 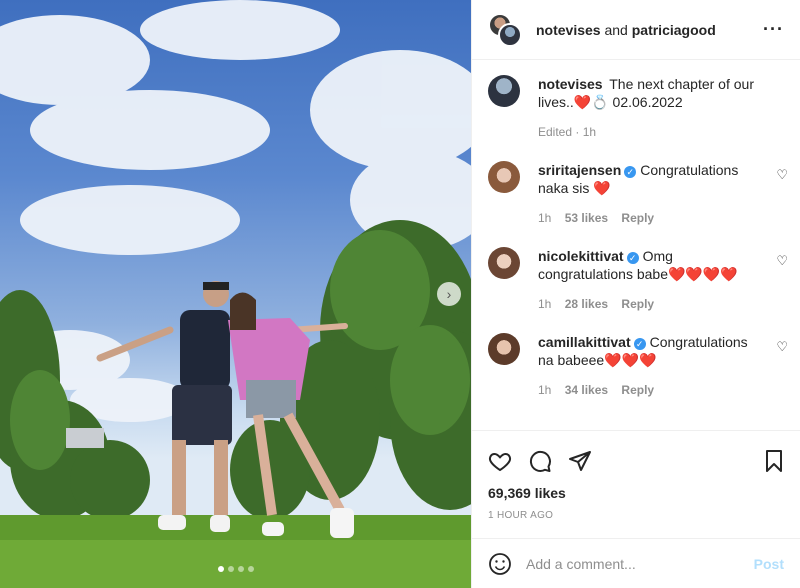 What do you see at coordinates (521, 515) in the screenshot?
I see `post-time: 1 HOUR AGO` at bounding box center [521, 515].